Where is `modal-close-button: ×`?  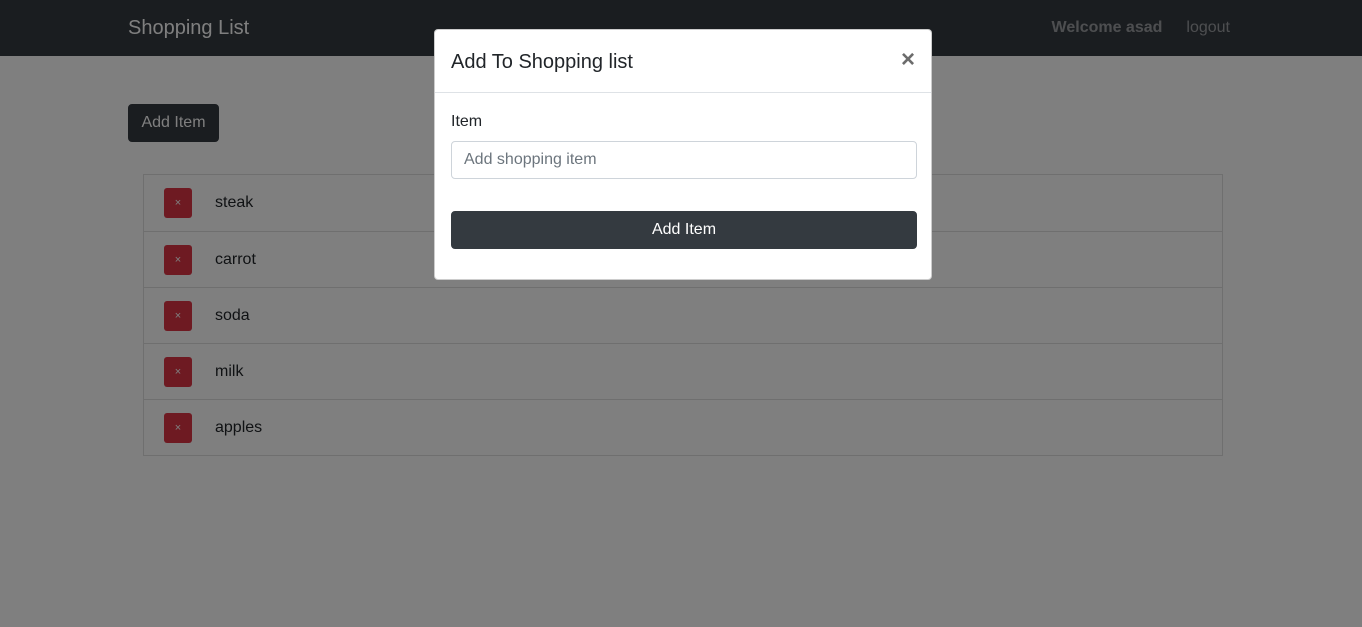 modal-close-button: × is located at coordinates (908, 60).